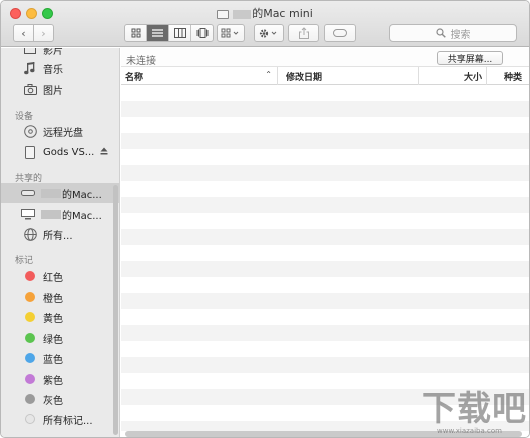 Image resolution: width=530 pixels, height=438 pixels. Describe the element at coordinates (53, 381) in the screenshot. I see `sidebar-item-label: 紫色` at that location.